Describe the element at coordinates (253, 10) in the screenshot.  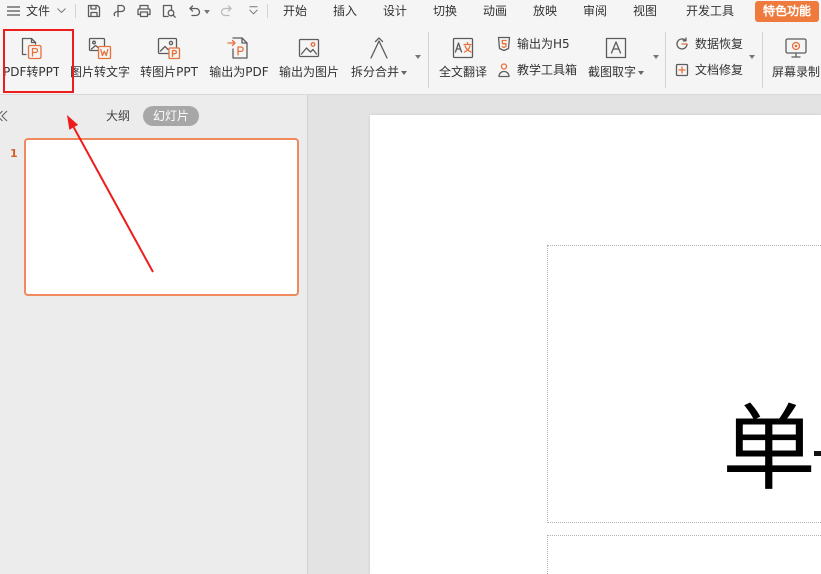
I see `customize-toolbar-icon` at that location.